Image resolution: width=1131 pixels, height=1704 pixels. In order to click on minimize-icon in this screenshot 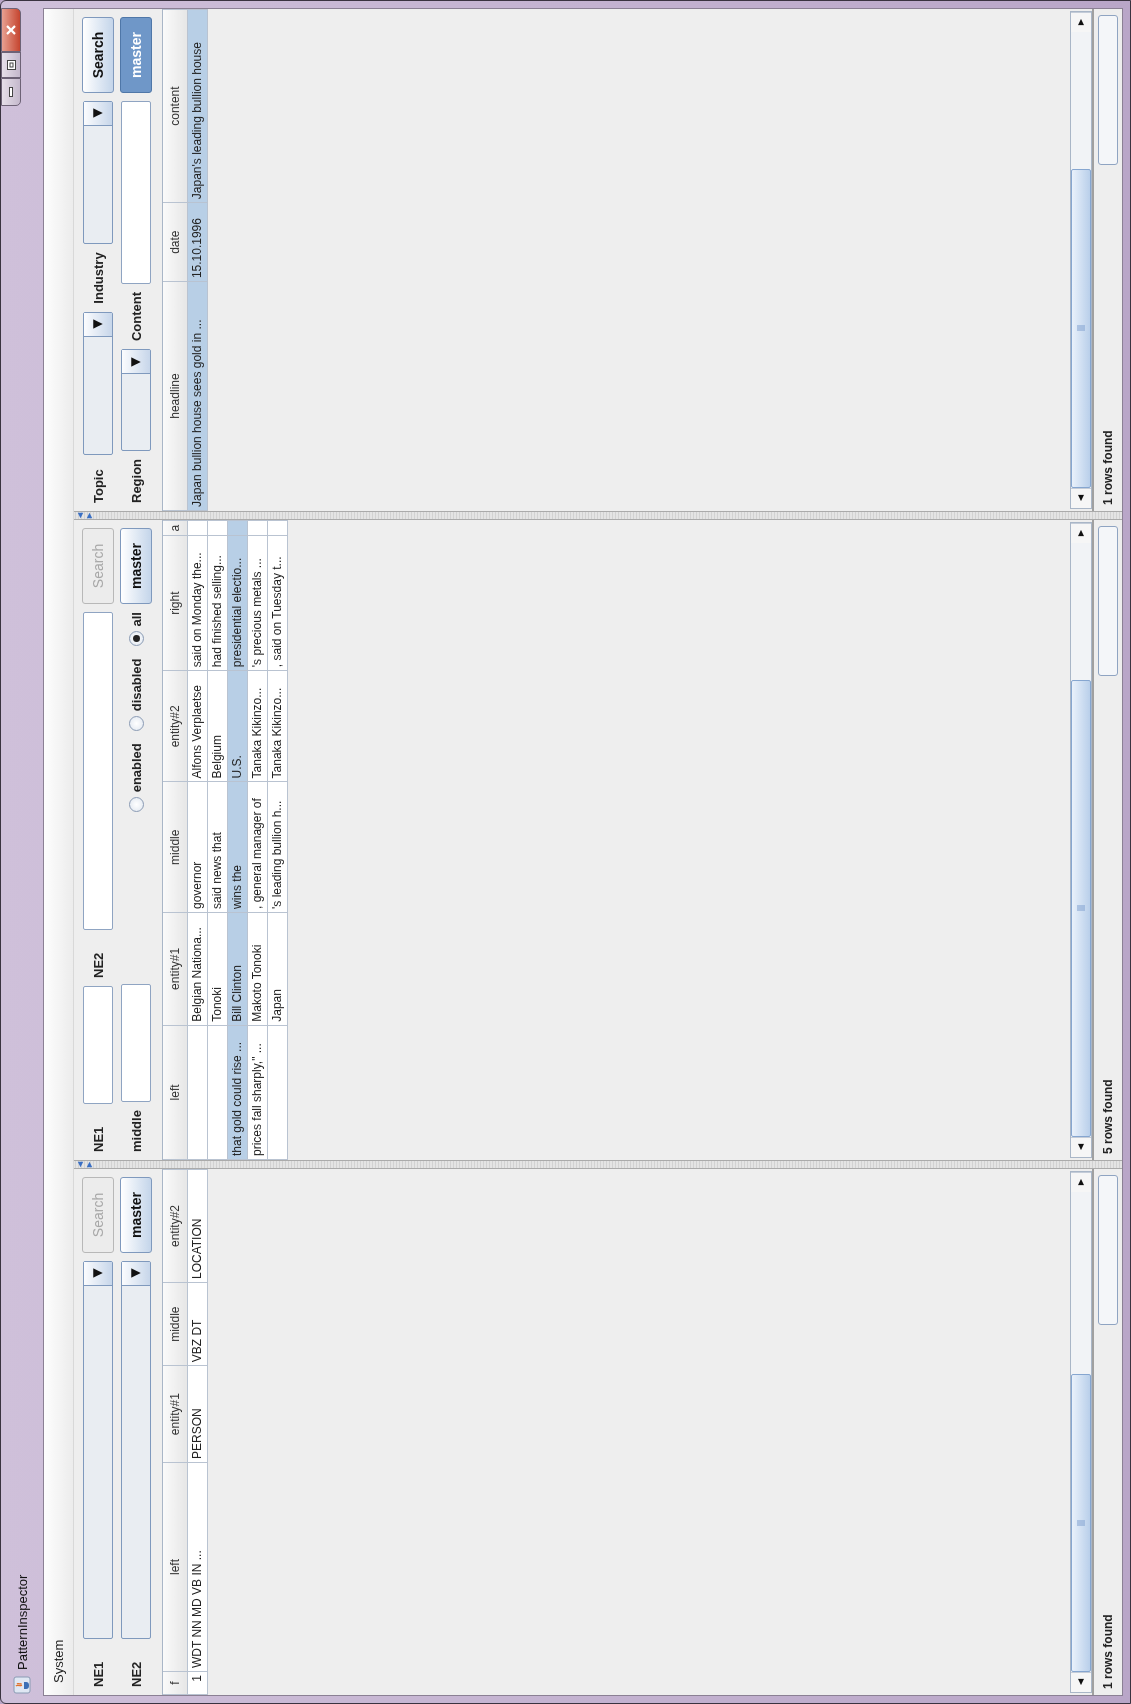, I will do `click(11, 92)`.